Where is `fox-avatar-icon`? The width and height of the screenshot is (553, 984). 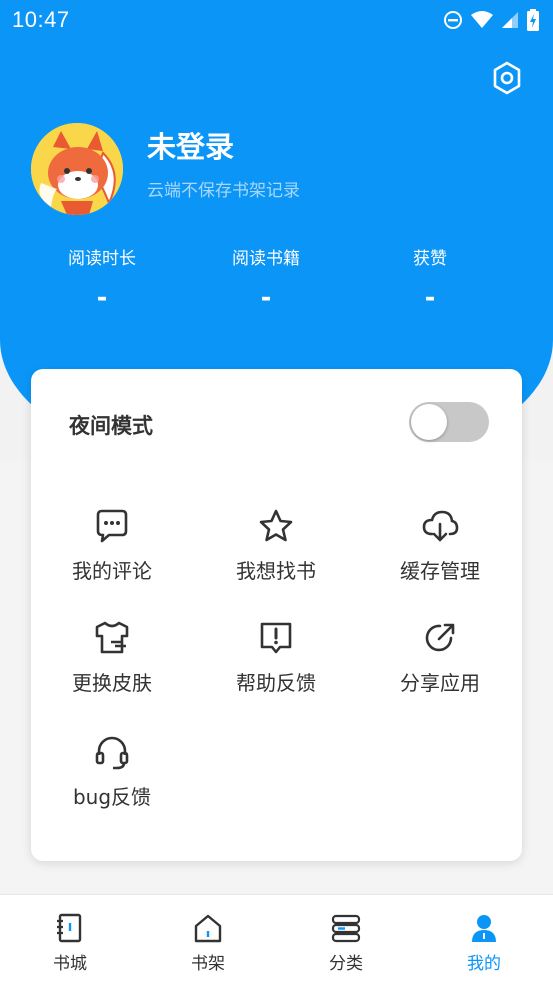
fox-avatar-icon is located at coordinates (77, 169).